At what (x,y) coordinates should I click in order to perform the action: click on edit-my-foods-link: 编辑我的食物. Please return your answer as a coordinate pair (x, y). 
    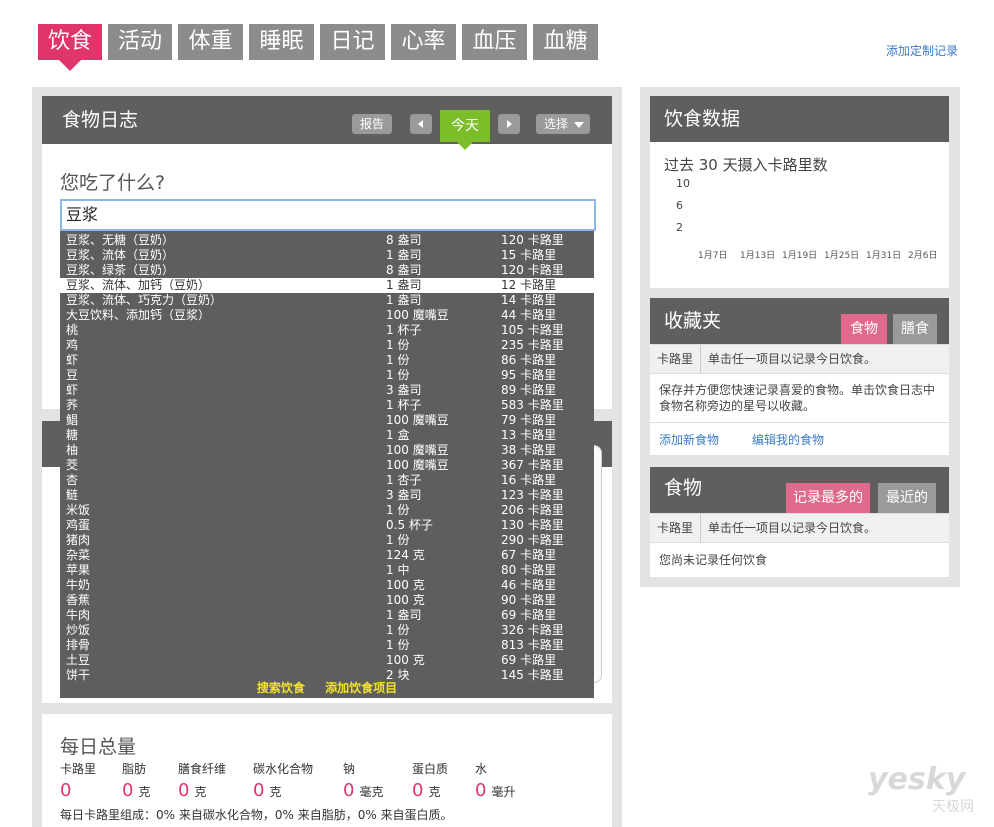
    Looking at the image, I should click on (788, 439).